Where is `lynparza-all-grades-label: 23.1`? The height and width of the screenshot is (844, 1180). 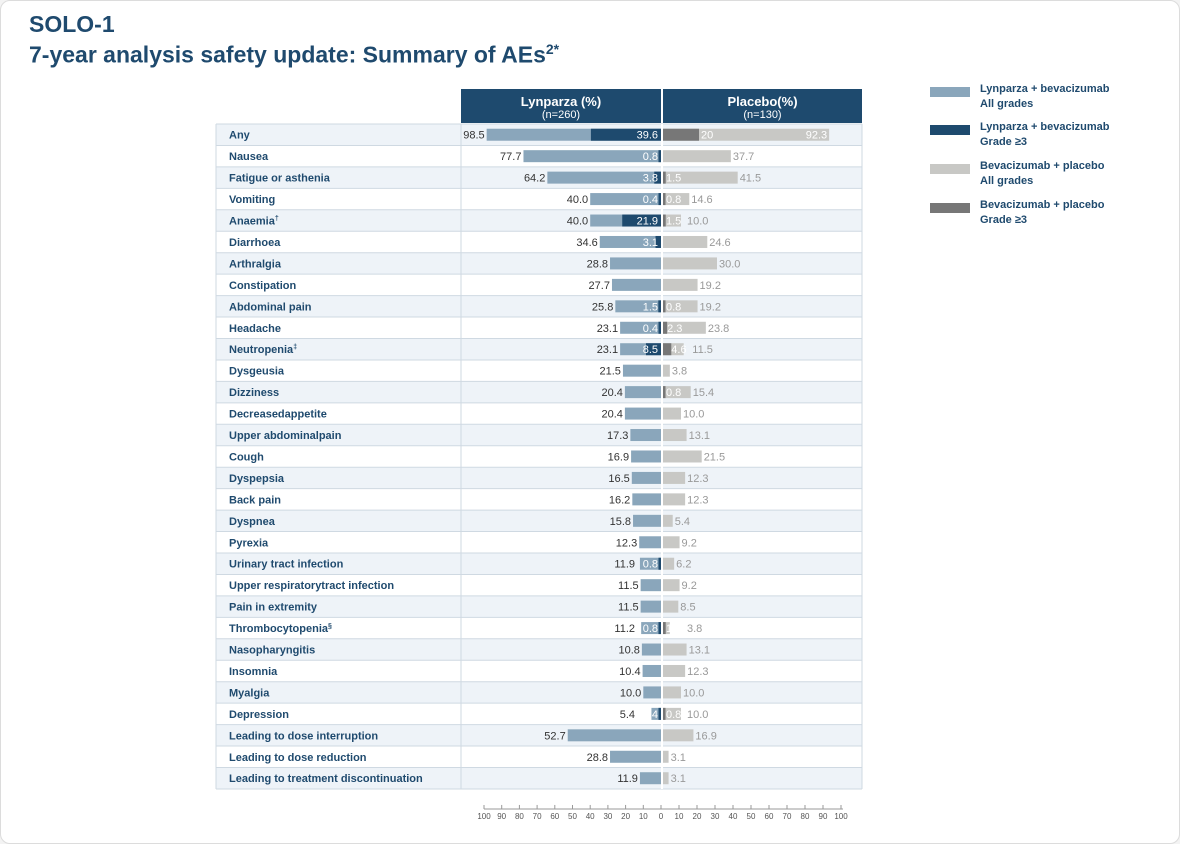
lynparza-all-grades-label: 23.1 is located at coordinates (607, 350).